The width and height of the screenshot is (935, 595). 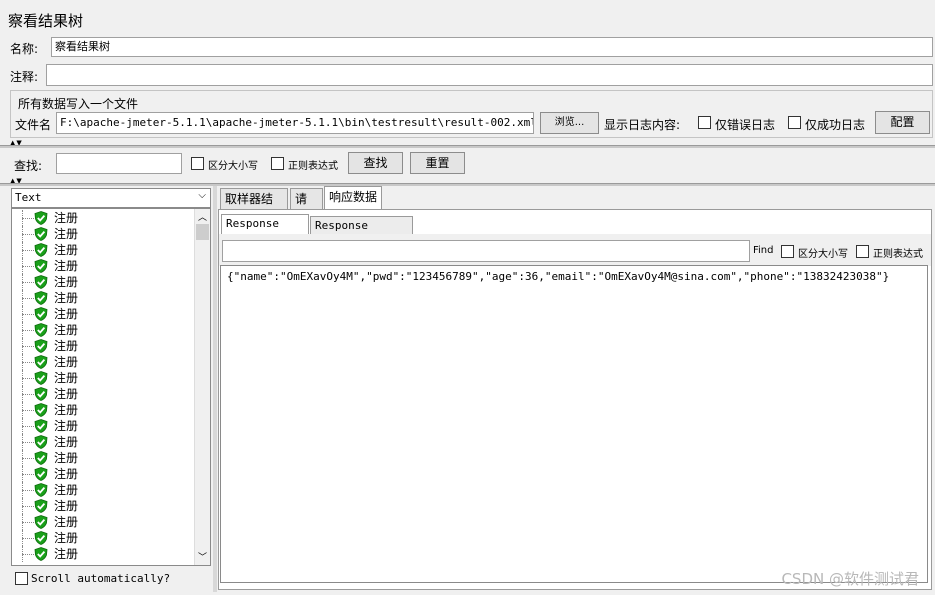 I want to click on subtab-response-headers: Response headers, so click(x=361, y=233).